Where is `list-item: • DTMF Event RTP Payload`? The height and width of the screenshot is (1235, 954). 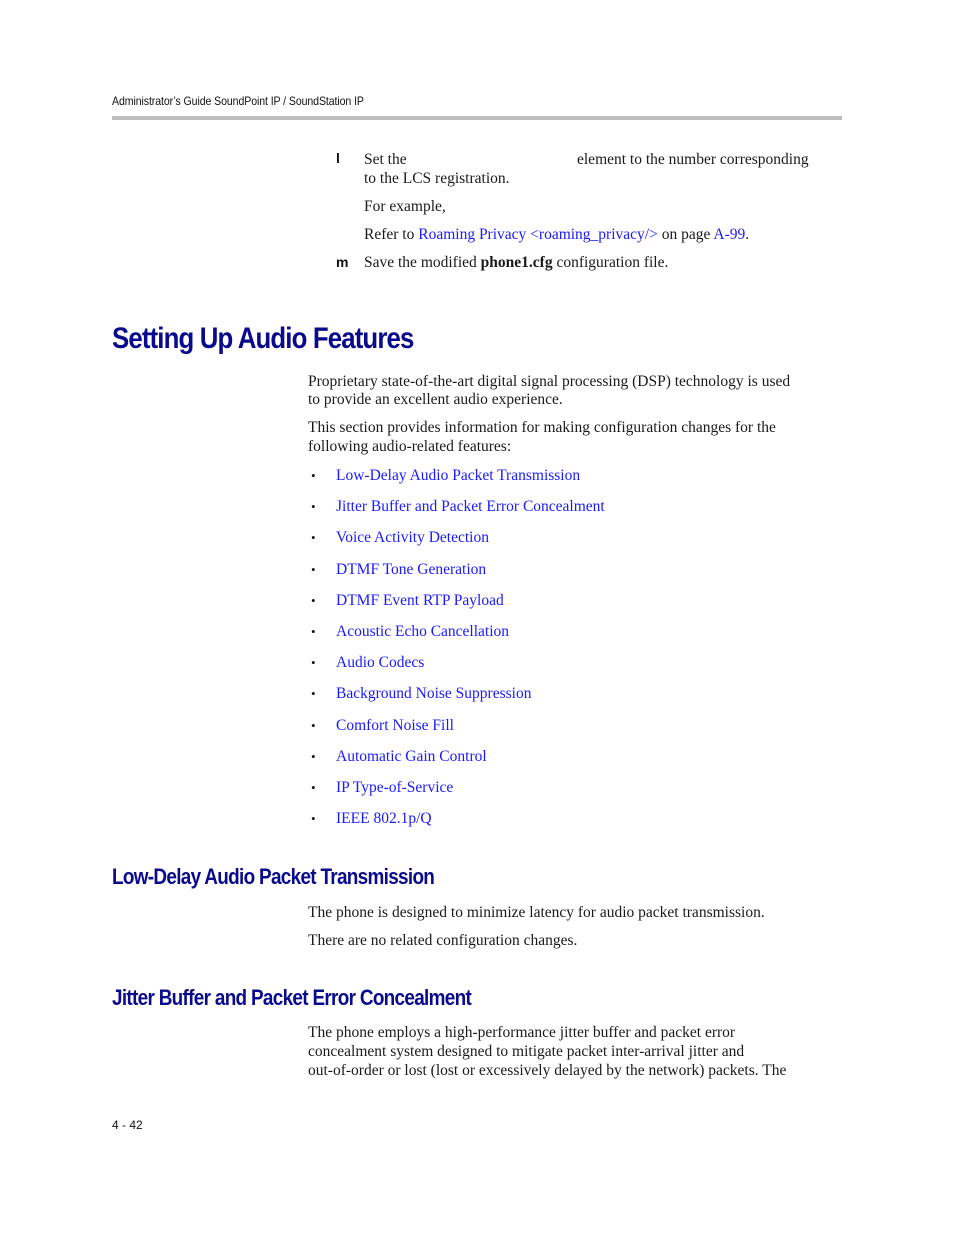
list-item: • DTMF Event RTP Payload is located at coordinates (456, 606).